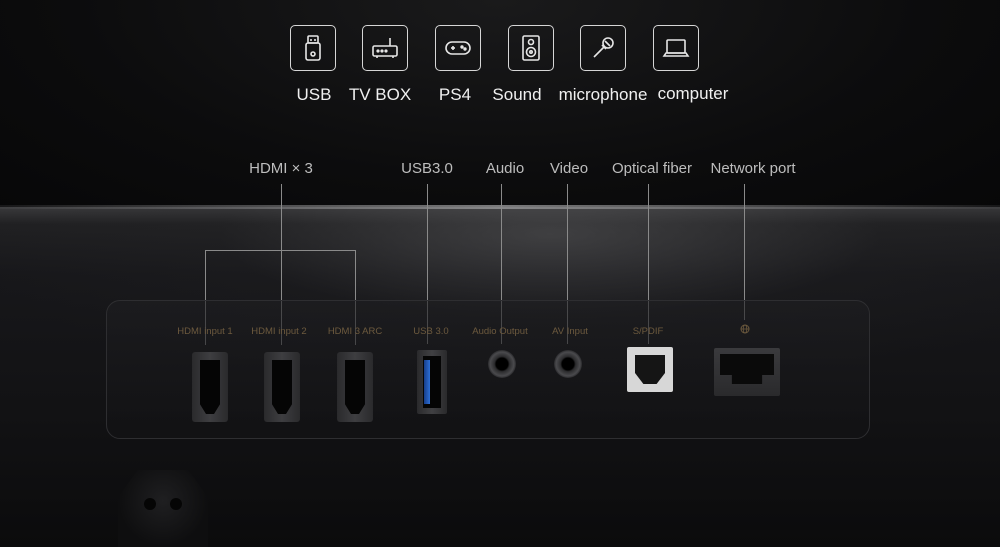 This screenshot has height=547, width=1000. Describe the element at coordinates (652, 168) in the screenshot. I see `header-optical: Optical fiber` at that location.